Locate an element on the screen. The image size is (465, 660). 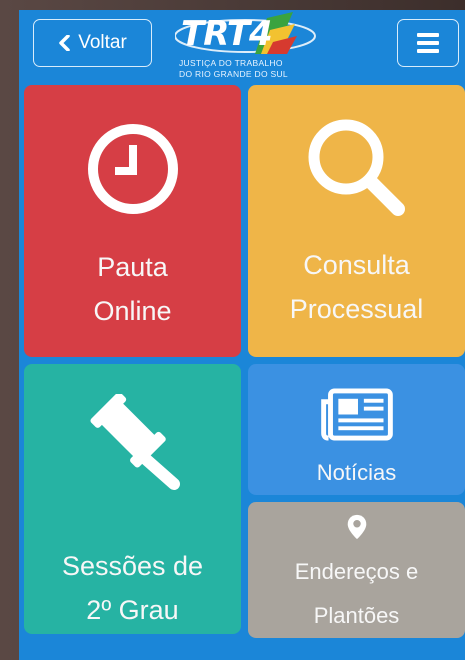
tile-sessoes-line1: Sessões de is located at coordinates (132, 566).